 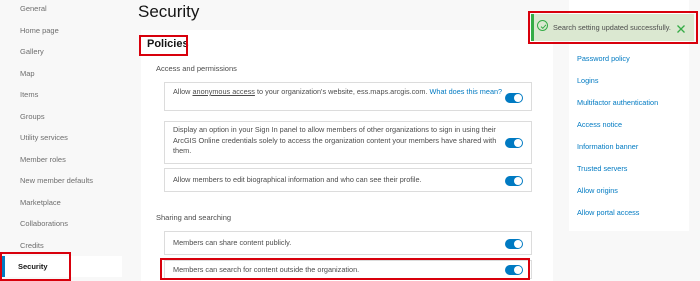 I want to click on sidebar-item-map: Map, so click(x=27, y=73).